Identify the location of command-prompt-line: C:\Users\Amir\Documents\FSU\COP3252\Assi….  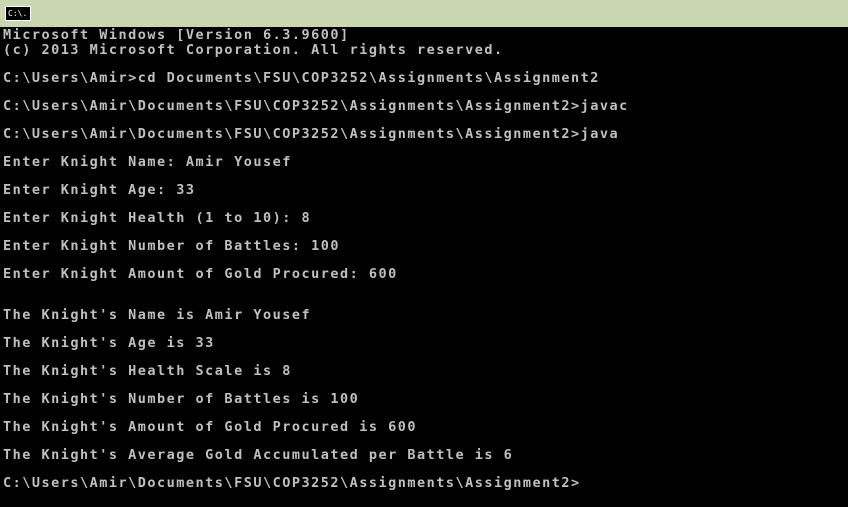
(292, 483).